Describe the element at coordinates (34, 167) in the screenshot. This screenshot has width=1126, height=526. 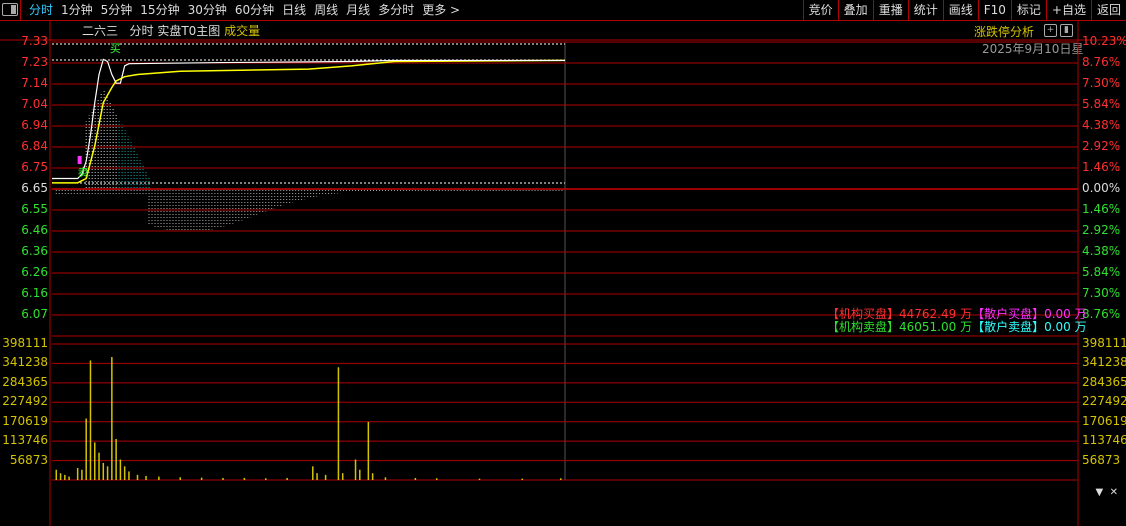
I see `price-tick: 6.75` at that location.